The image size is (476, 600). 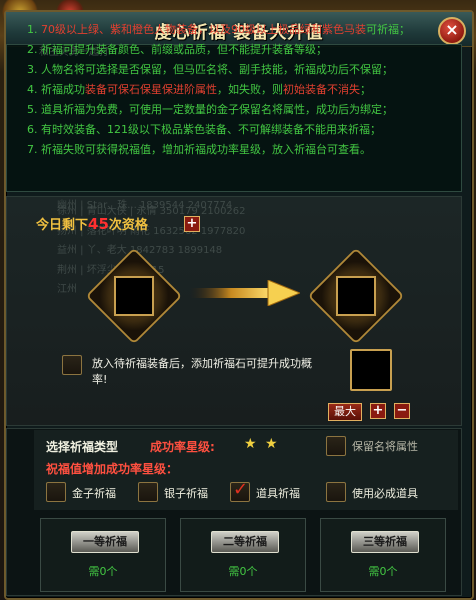 I want to click on grade-box-1: 一等祈福 需0个, so click(x=103, y=555).